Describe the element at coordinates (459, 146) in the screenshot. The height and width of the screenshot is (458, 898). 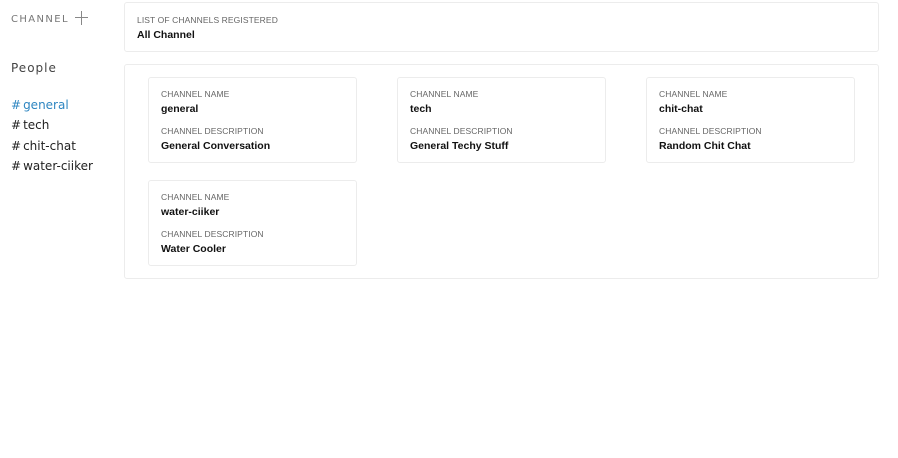
I see `channel-description-value: General Techy Stuff` at that location.